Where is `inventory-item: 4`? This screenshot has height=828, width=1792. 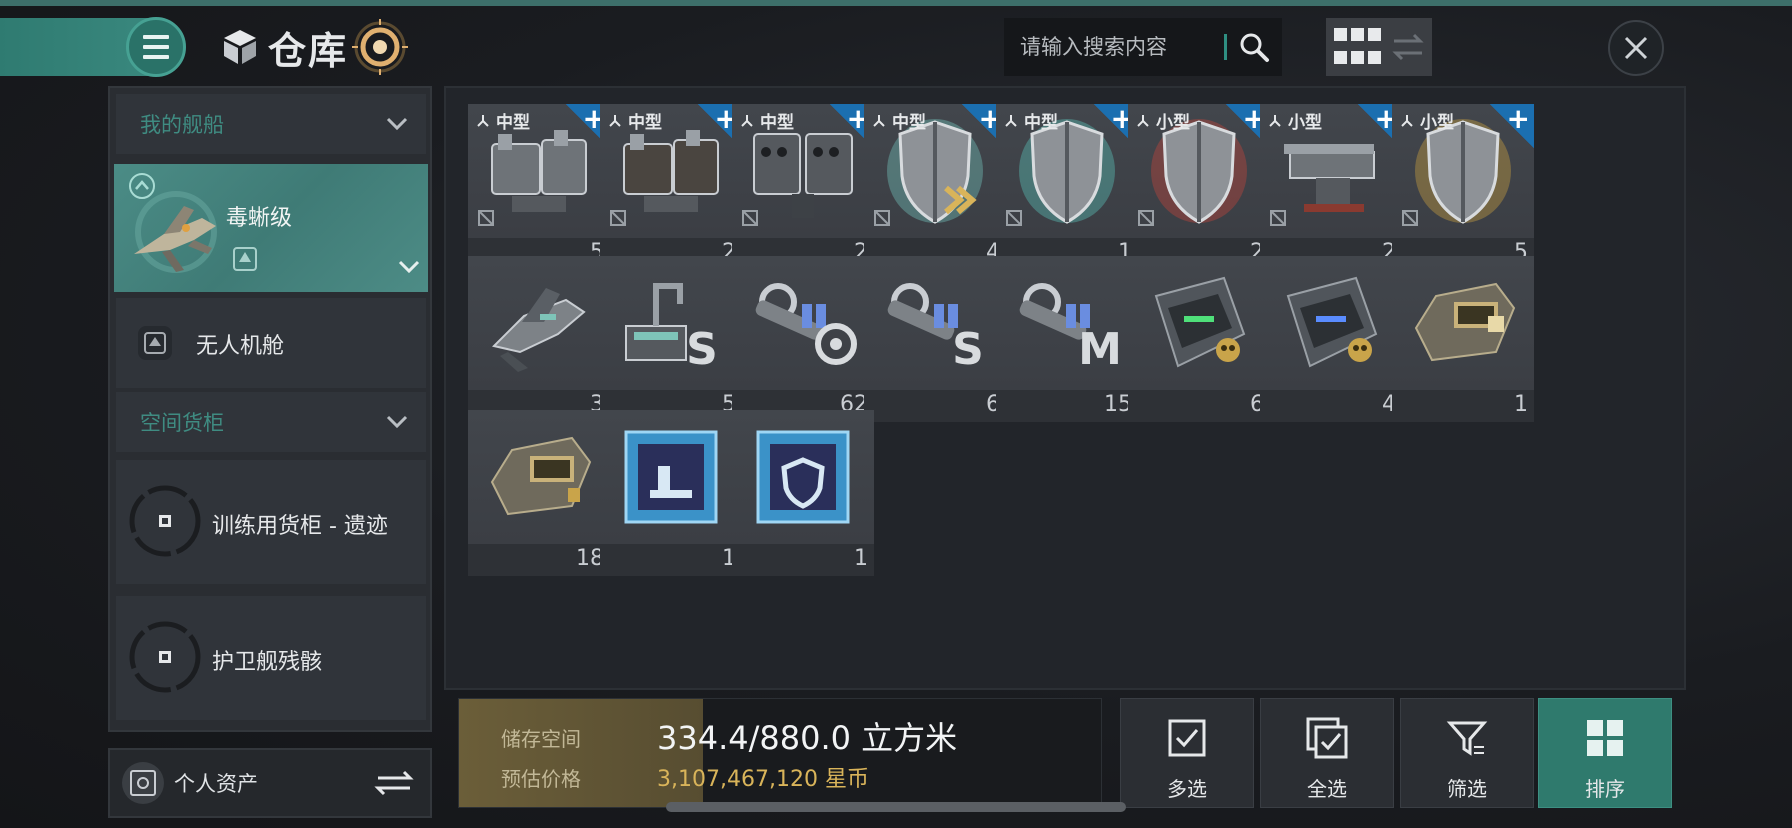 inventory-item: 4 is located at coordinates (1331, 339).